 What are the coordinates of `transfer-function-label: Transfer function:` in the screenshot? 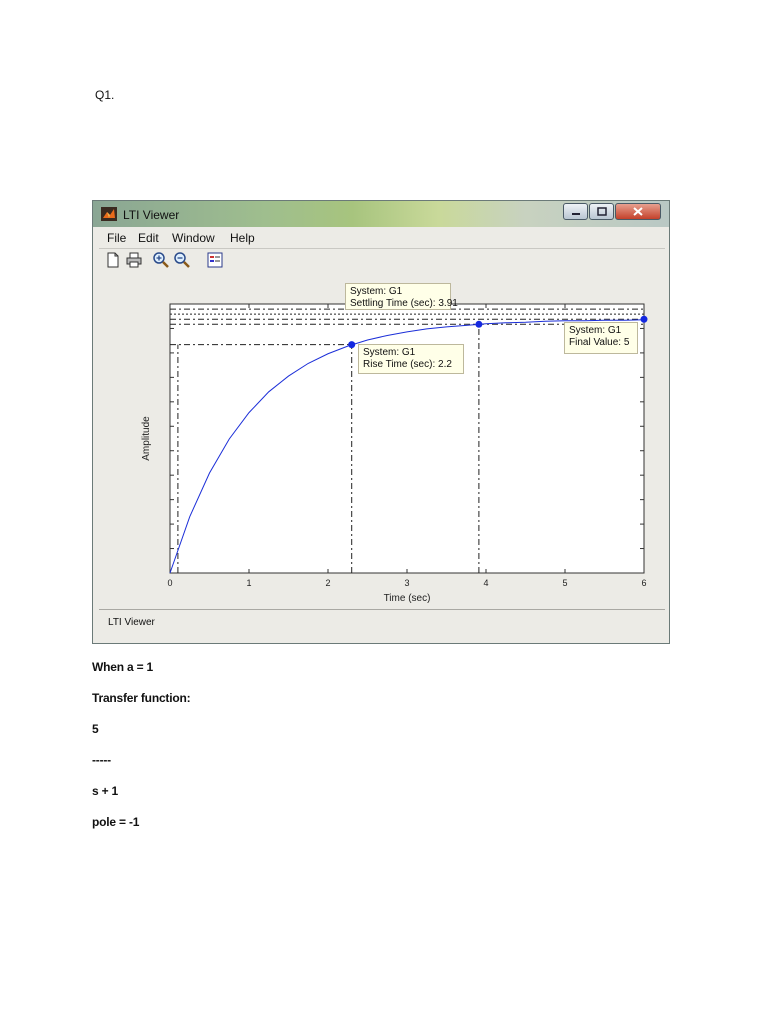 It's located at (141, 698).